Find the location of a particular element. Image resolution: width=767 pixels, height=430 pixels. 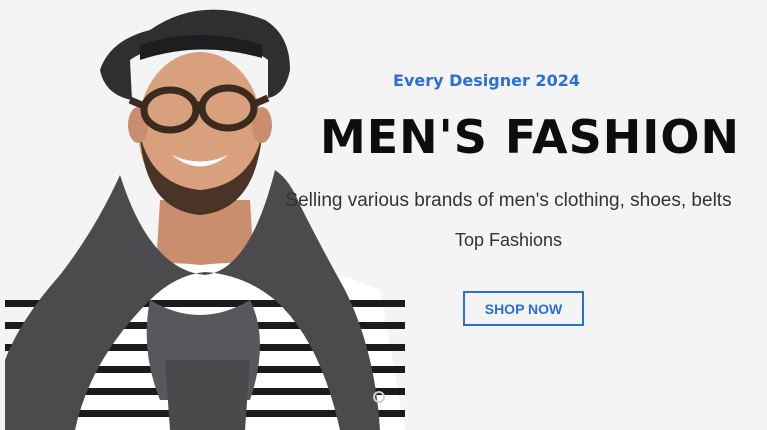

slider-dot is located at coordinates (379, 397).